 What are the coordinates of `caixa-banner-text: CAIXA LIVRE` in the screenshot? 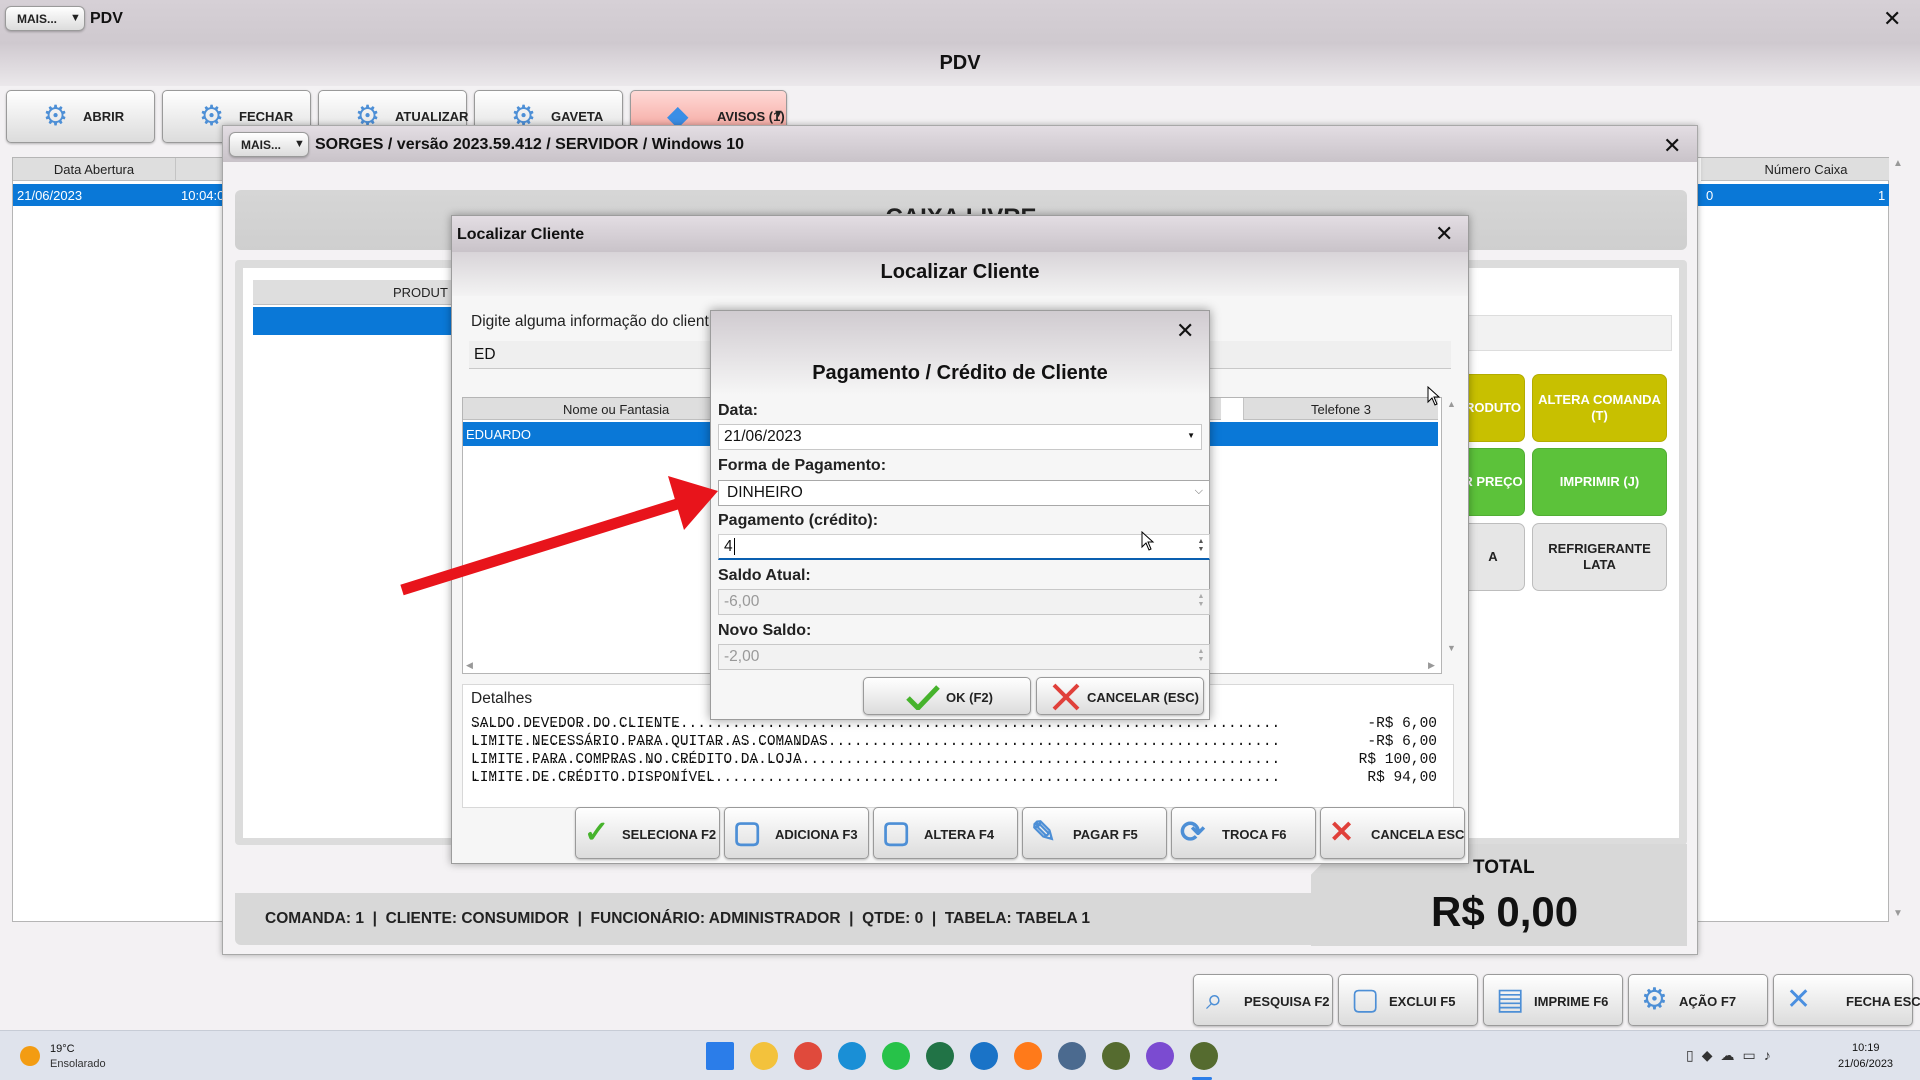 It's located at (961, 209).